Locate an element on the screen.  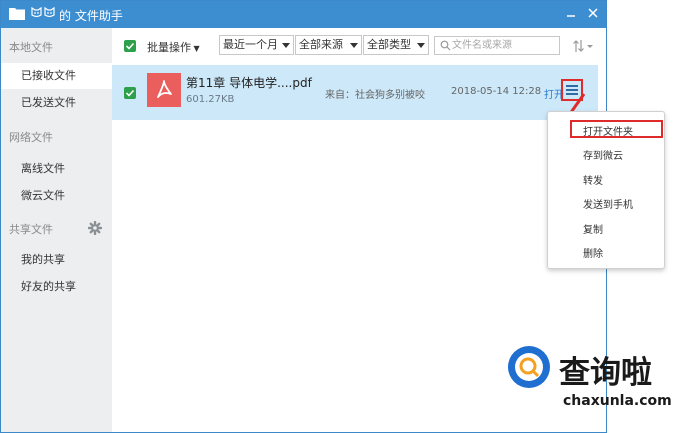
watermark: 查询啦 chaxunla.com is located at coordinates (592, 379).